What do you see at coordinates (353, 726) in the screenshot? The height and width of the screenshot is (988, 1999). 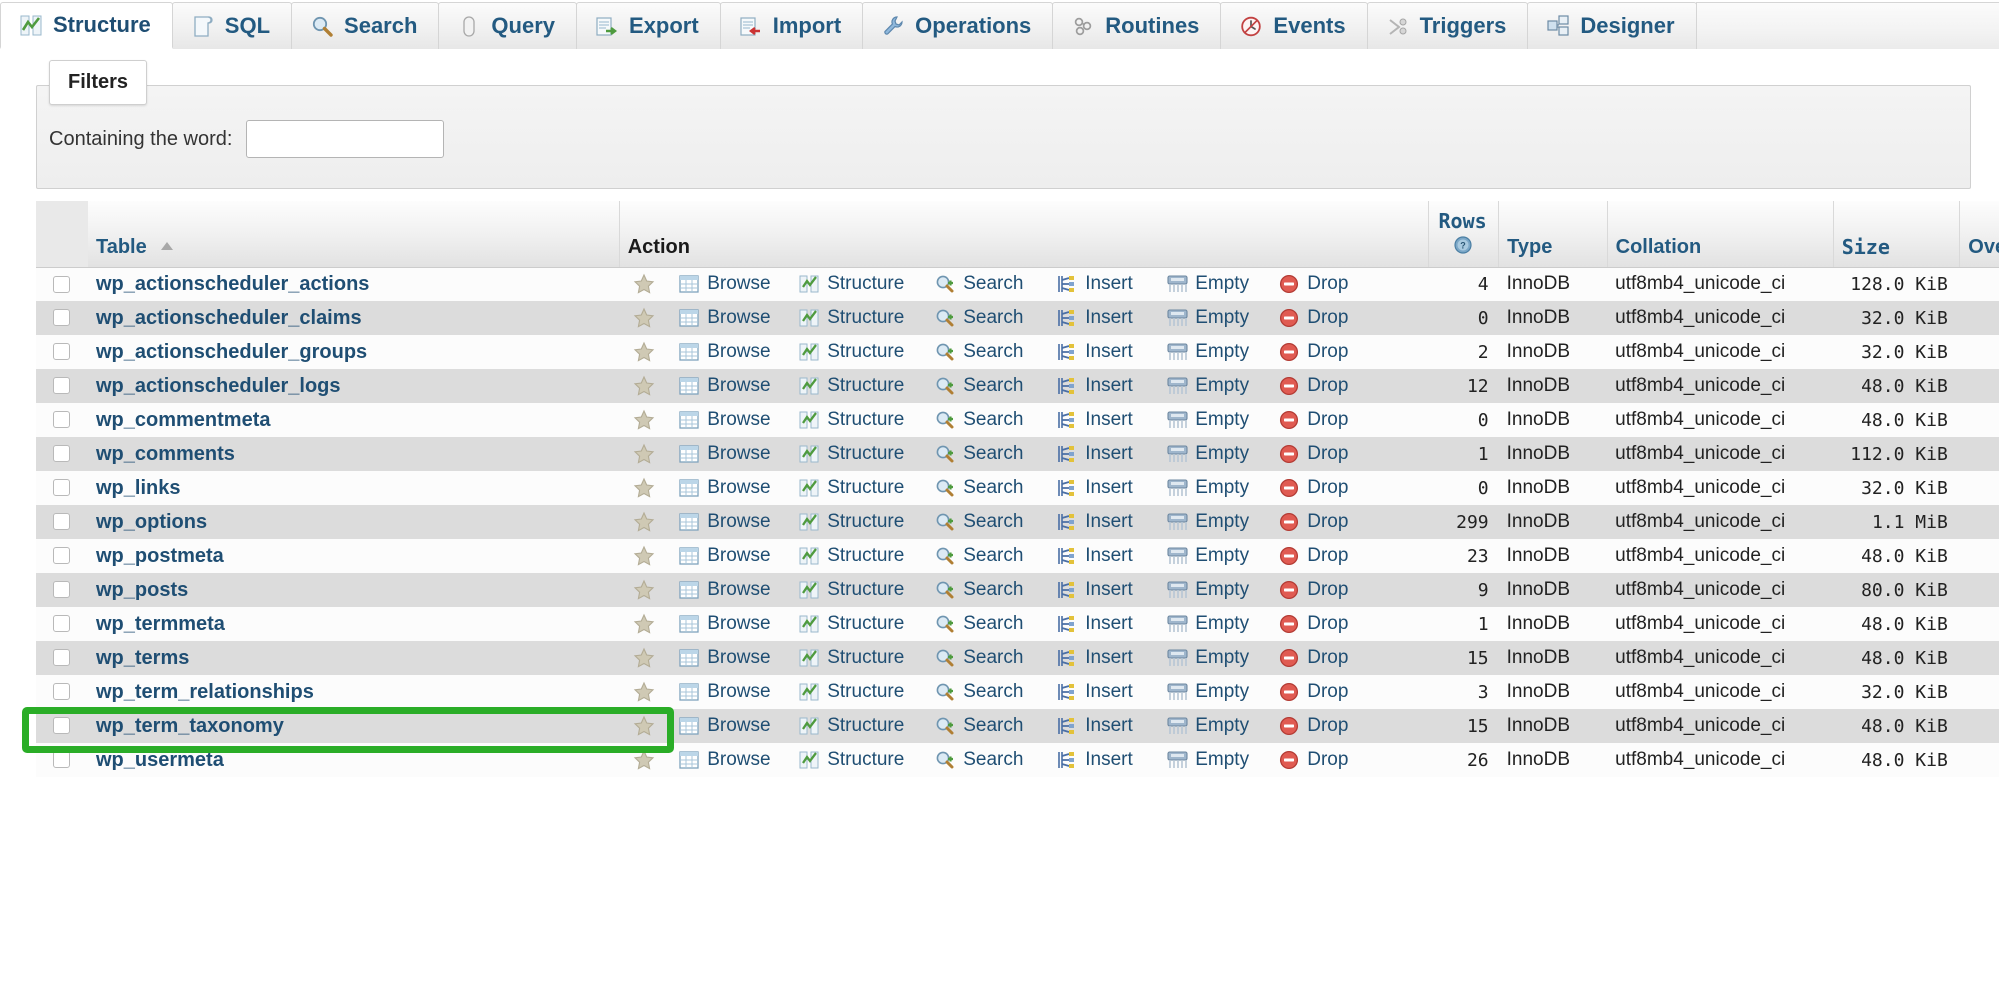 I see `table-name-cell: wp_term_taxonomy` at bounding box center [353, 726].